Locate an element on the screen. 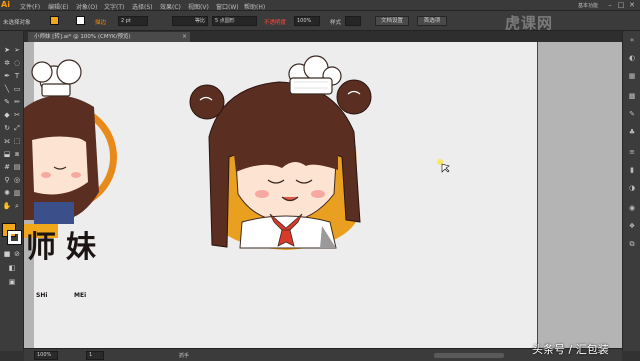 This screenshot has height=361, width=640. style-picker is located at coordinates (353, 21).